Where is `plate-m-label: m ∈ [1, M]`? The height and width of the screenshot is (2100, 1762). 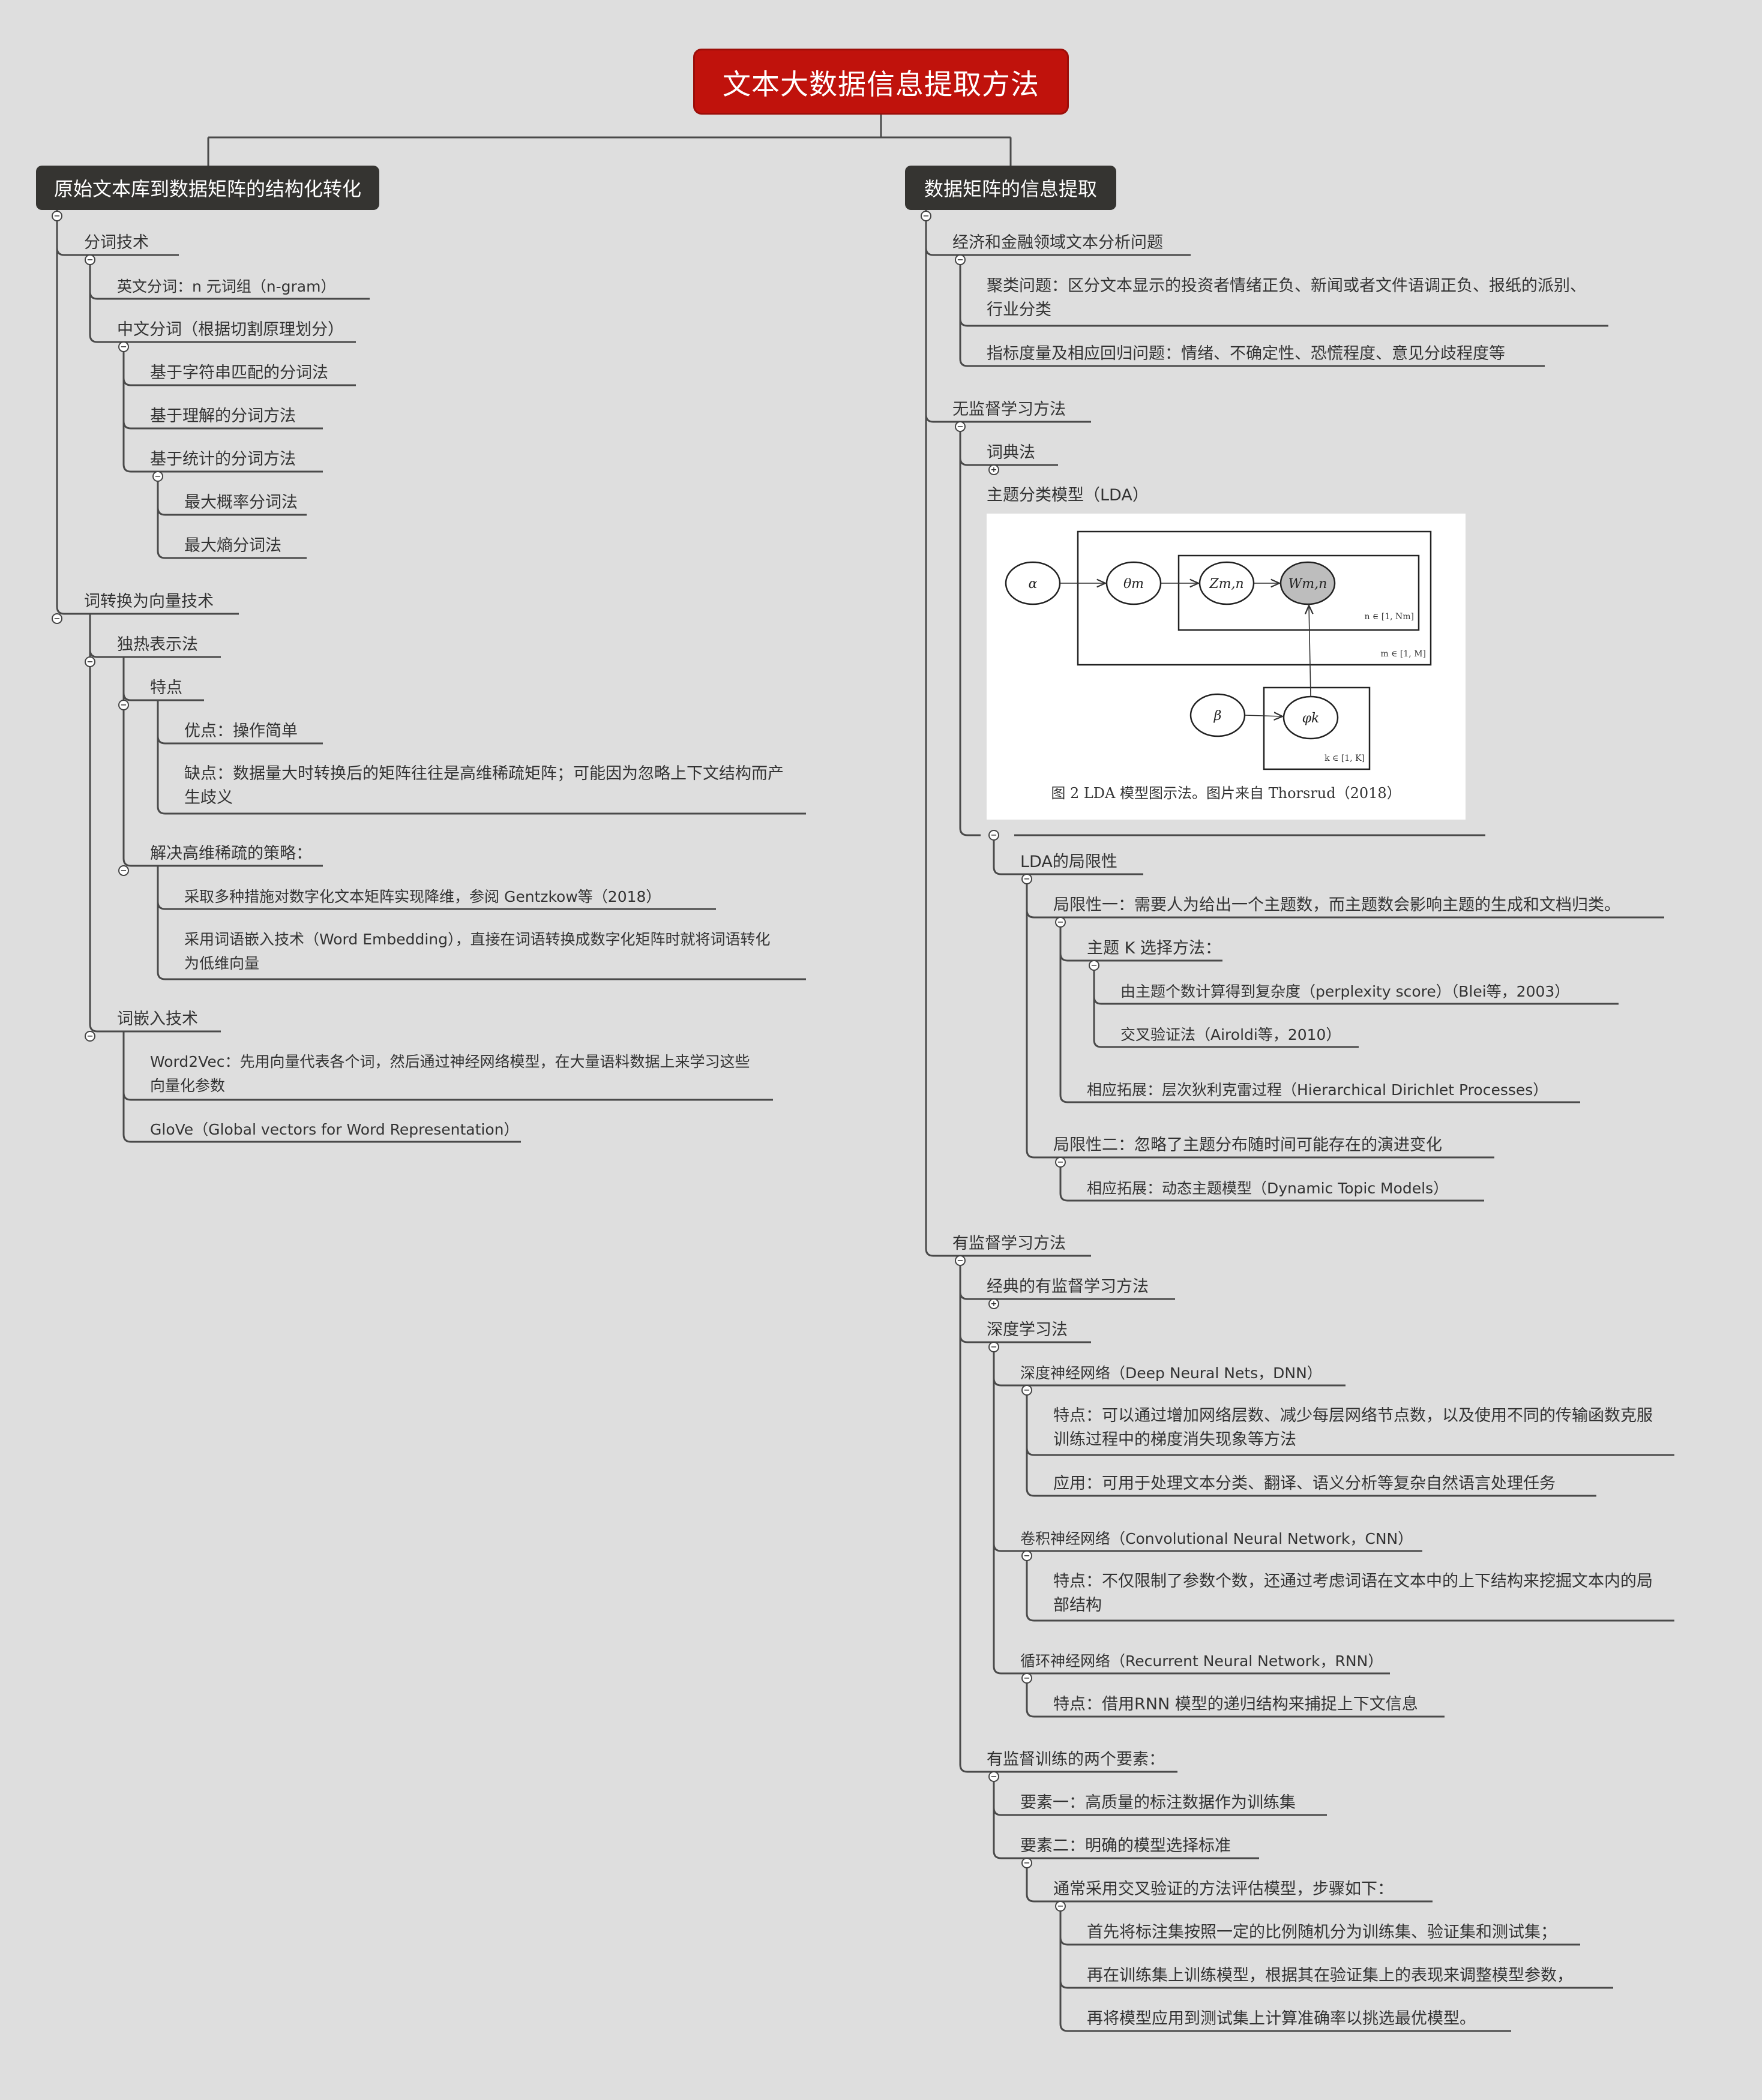 plate-m-label: m ∈ [1, M] is located at coordinates (1403, 654).